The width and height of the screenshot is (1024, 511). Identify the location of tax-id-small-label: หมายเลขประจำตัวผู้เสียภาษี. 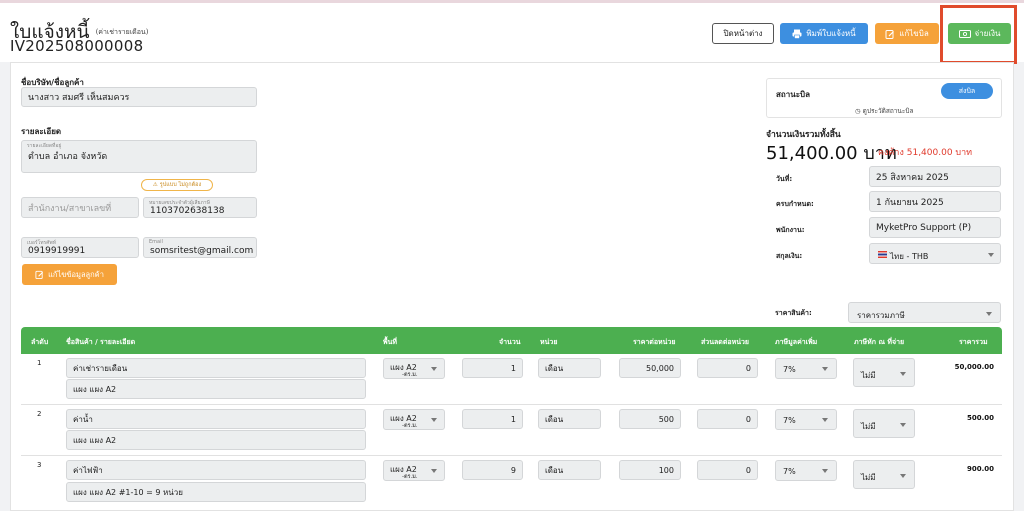
(179, 203).